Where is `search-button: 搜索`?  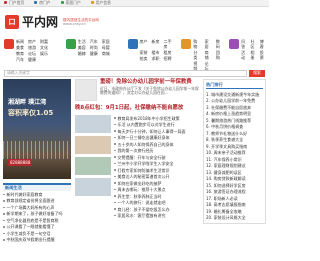 search-button: 搜索 is located at coordinates (257, 73).